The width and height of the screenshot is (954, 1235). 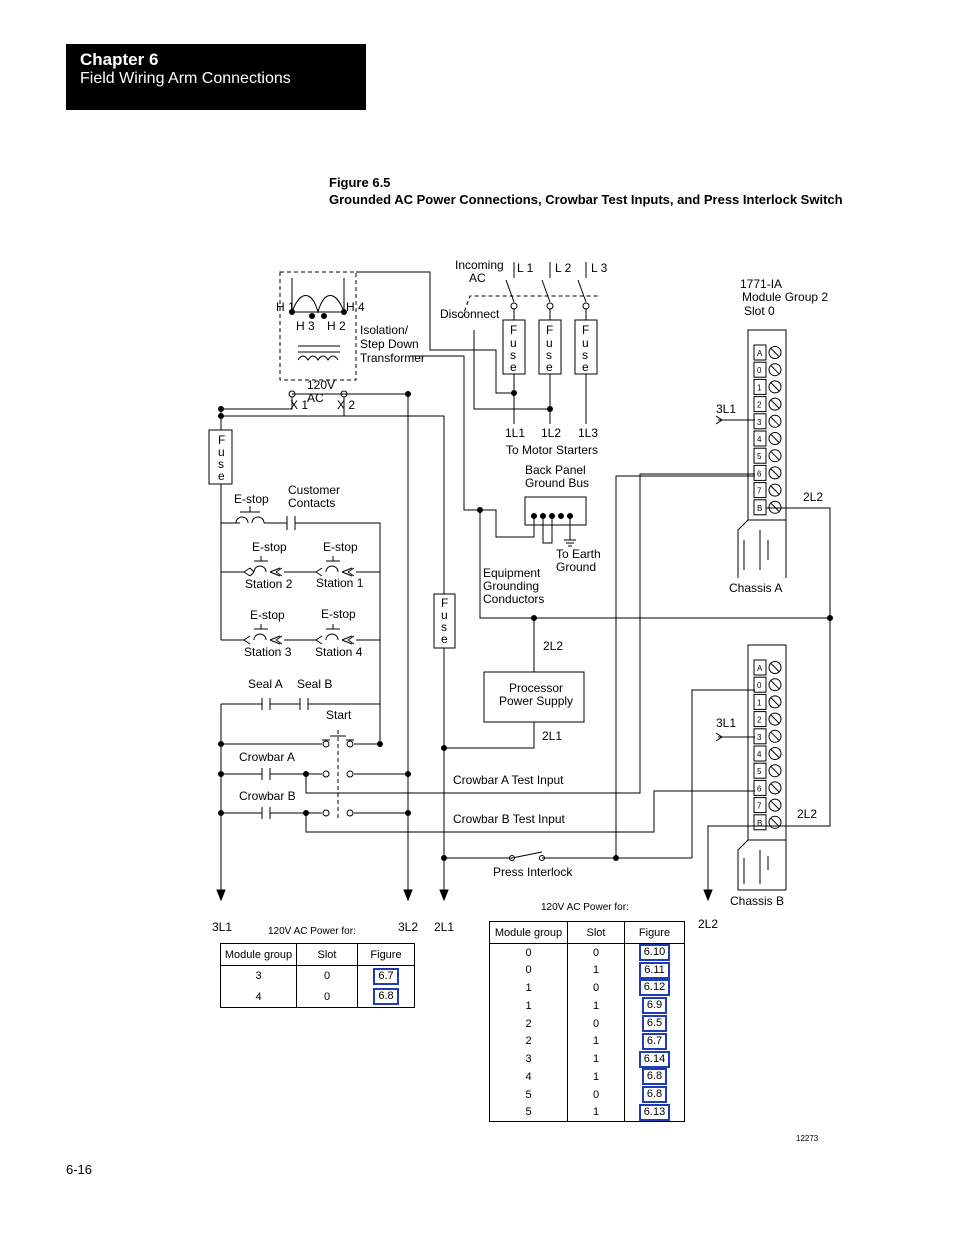 What do you see at coordinates (655, 988) in the screenshot?
I see `figure-link: 6.12` at bounding box center [655, 988].